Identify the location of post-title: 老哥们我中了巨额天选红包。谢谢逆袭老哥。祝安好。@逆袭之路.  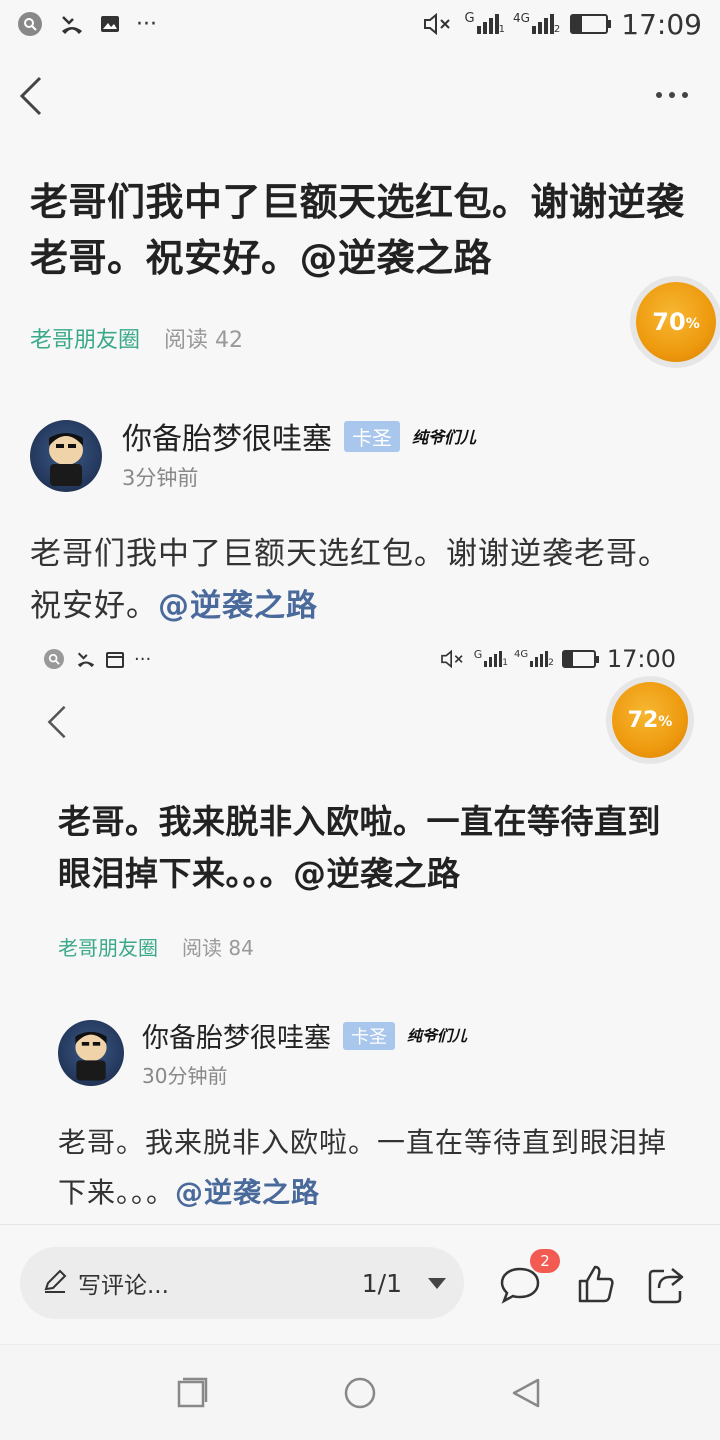
(357, 230).